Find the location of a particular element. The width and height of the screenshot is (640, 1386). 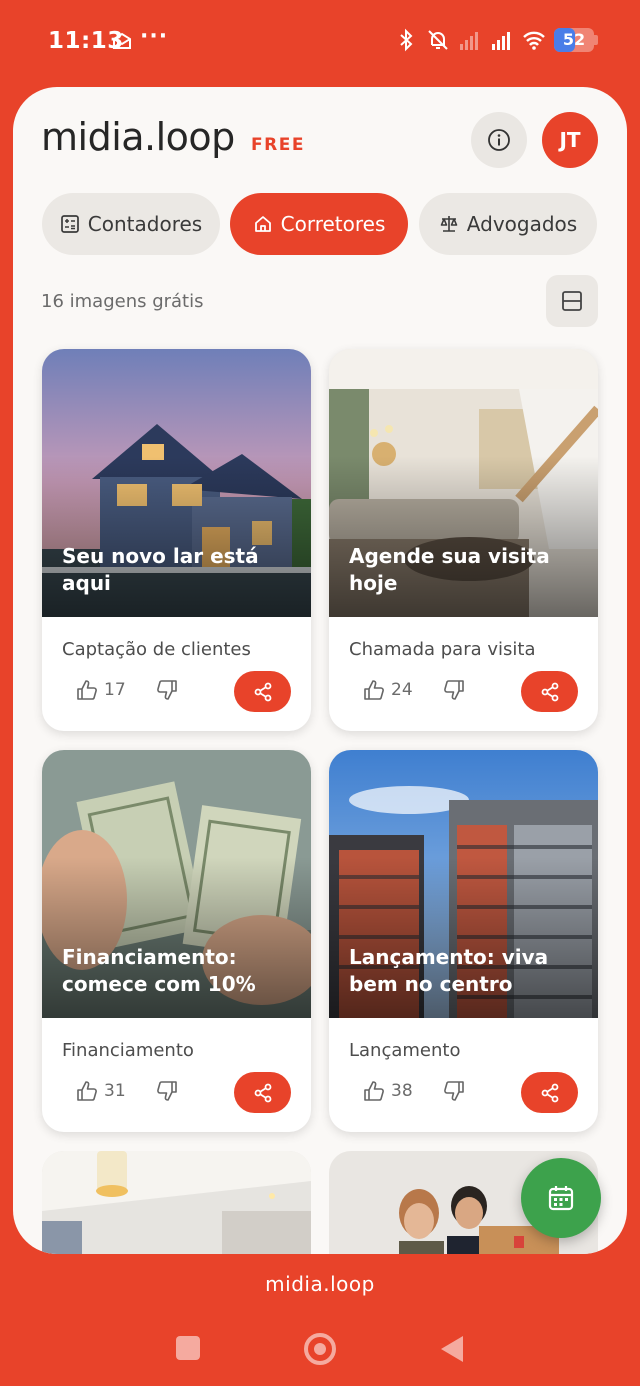

layout-toggle-button is located at coordinates (572, 301).